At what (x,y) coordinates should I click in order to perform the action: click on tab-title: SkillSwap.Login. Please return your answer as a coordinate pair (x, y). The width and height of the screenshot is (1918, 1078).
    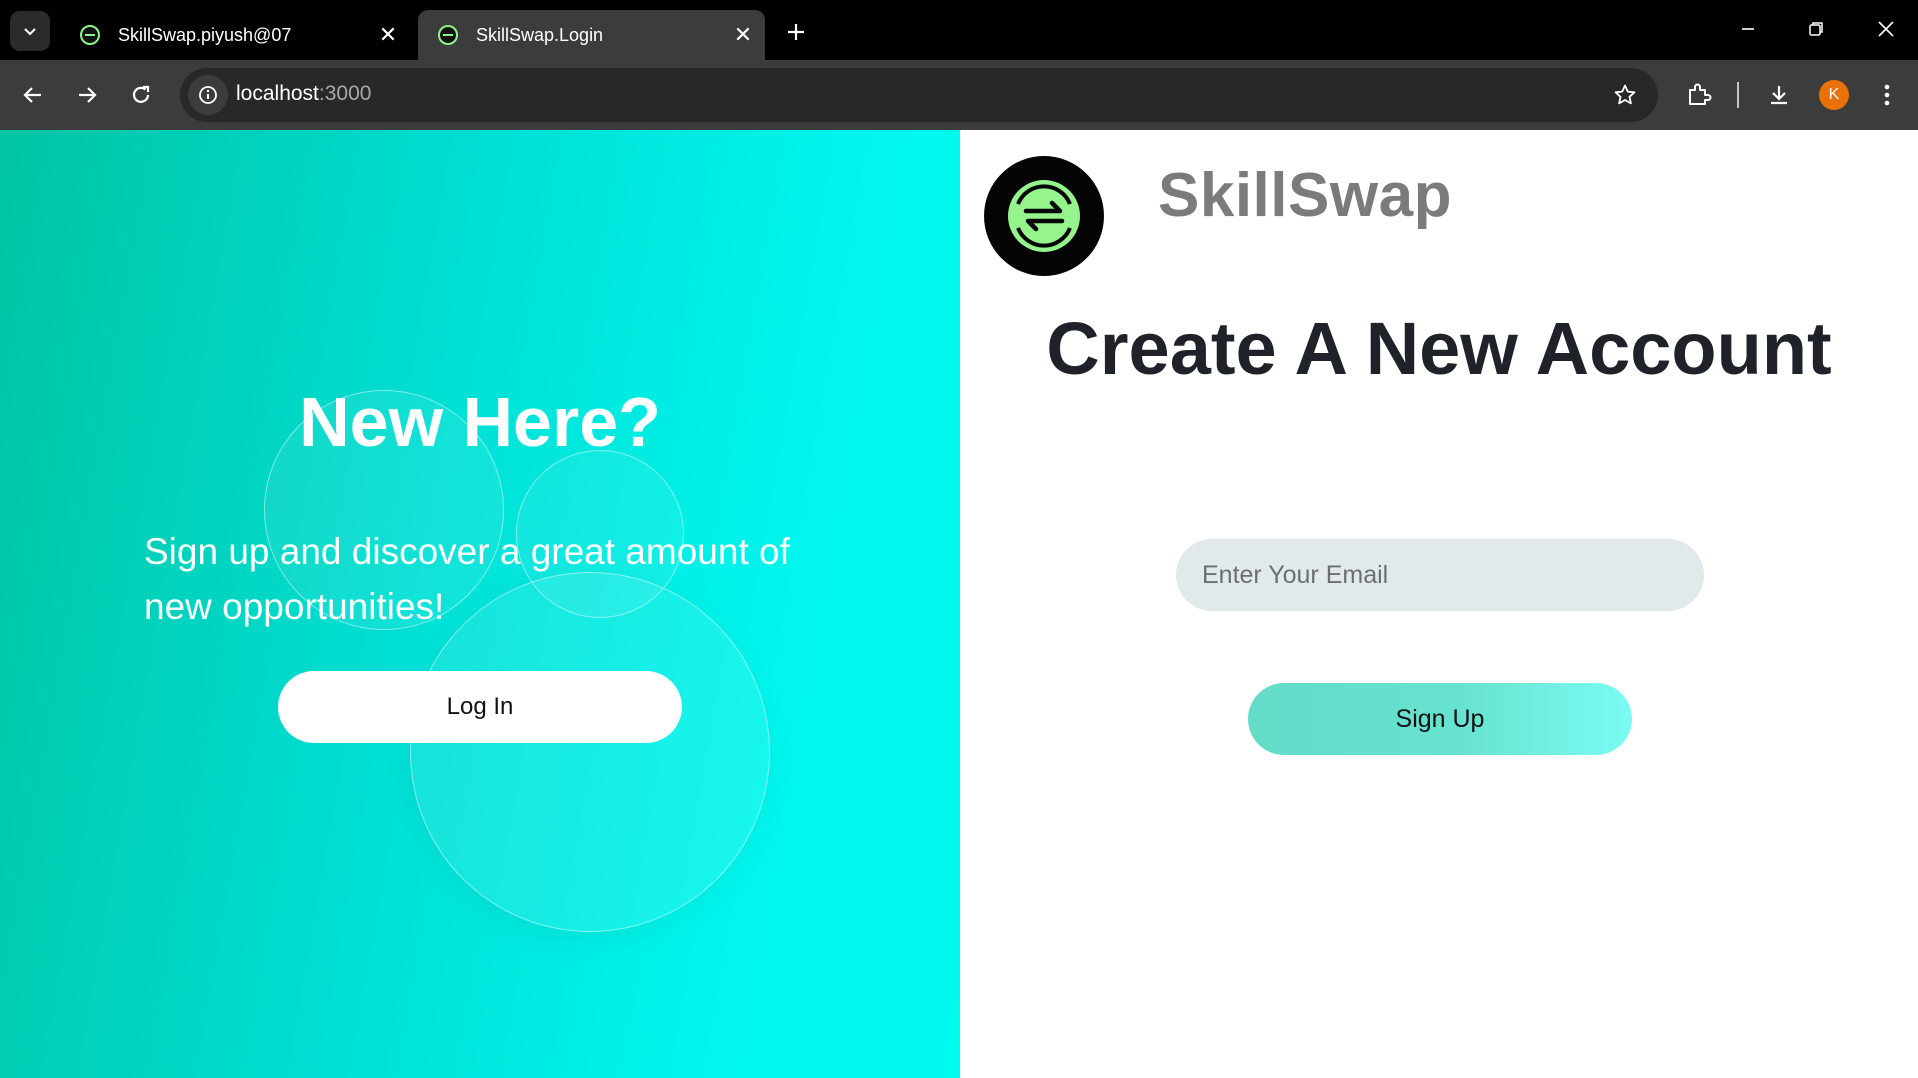
    Looking at the image, I should click on (540, 34).